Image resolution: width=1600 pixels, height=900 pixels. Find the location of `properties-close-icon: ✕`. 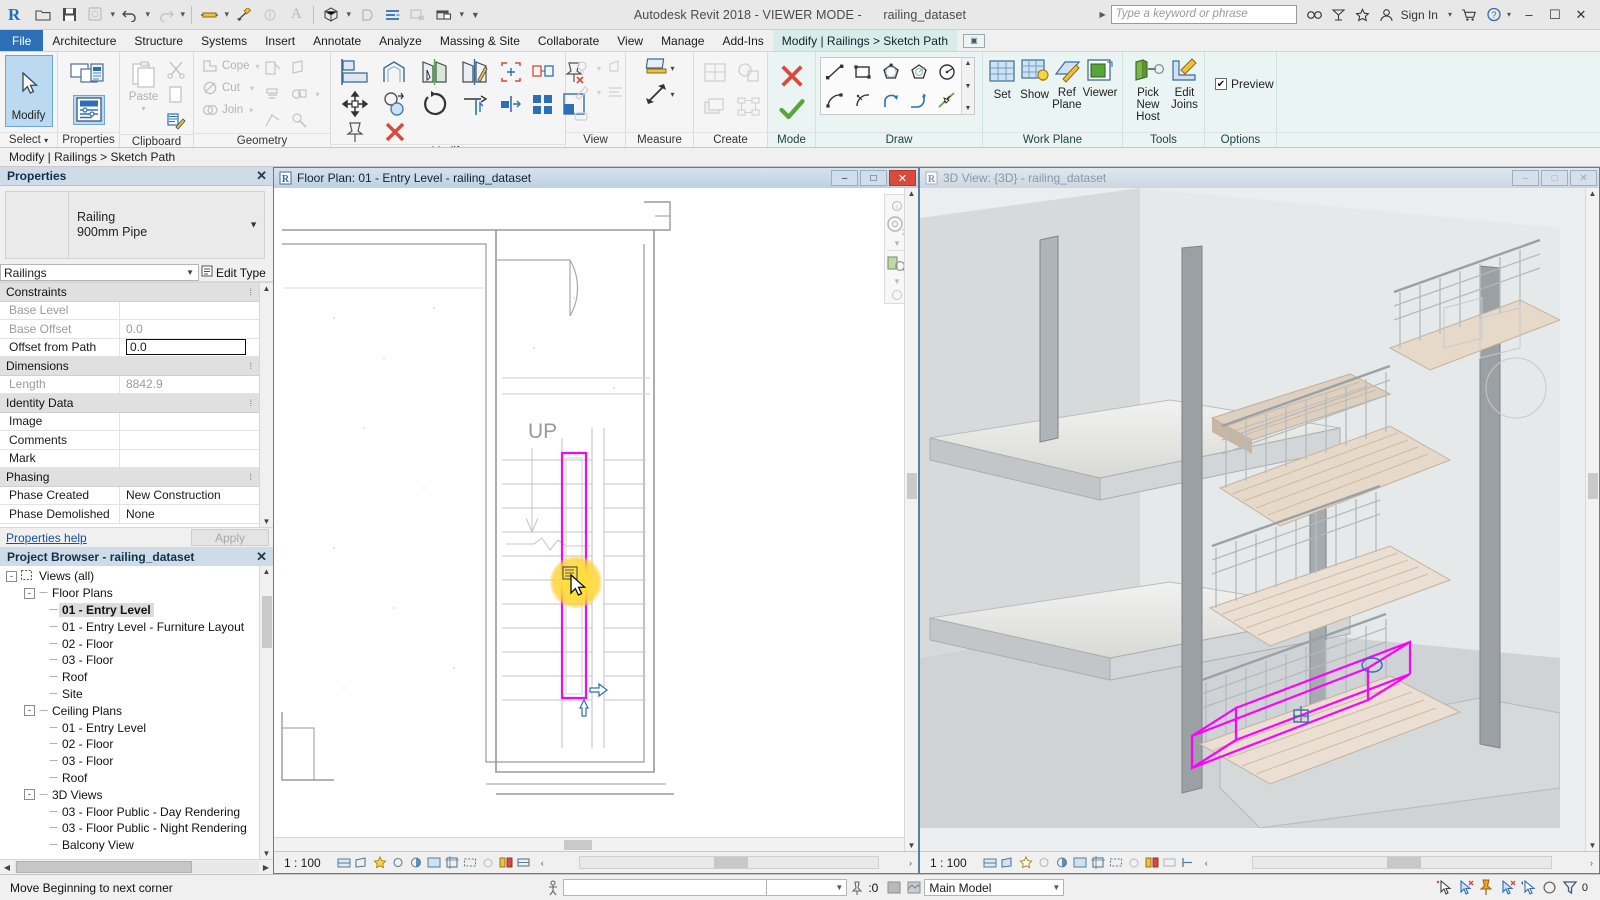

properties-close-icon: ✕ is located at coordinates (261, 176).